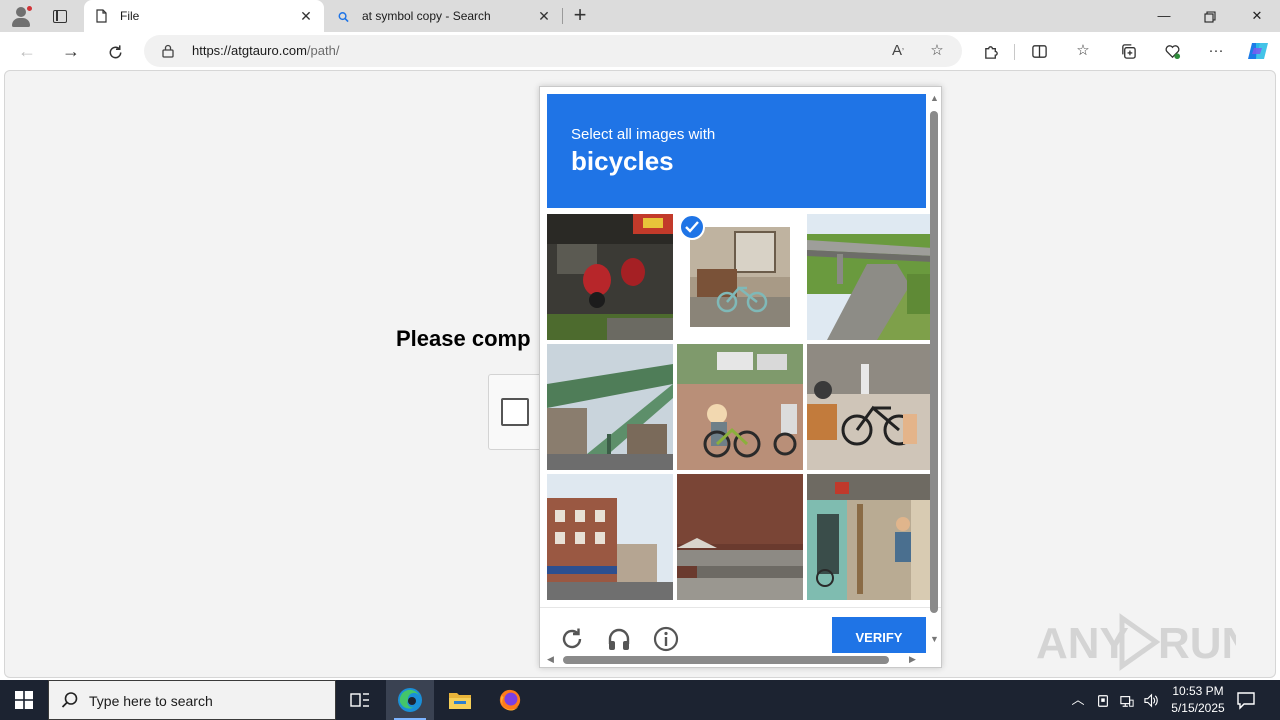  Describe the element at coordinates (1014, 52) in the screenshot. I see `toolbar-divider` at that location.